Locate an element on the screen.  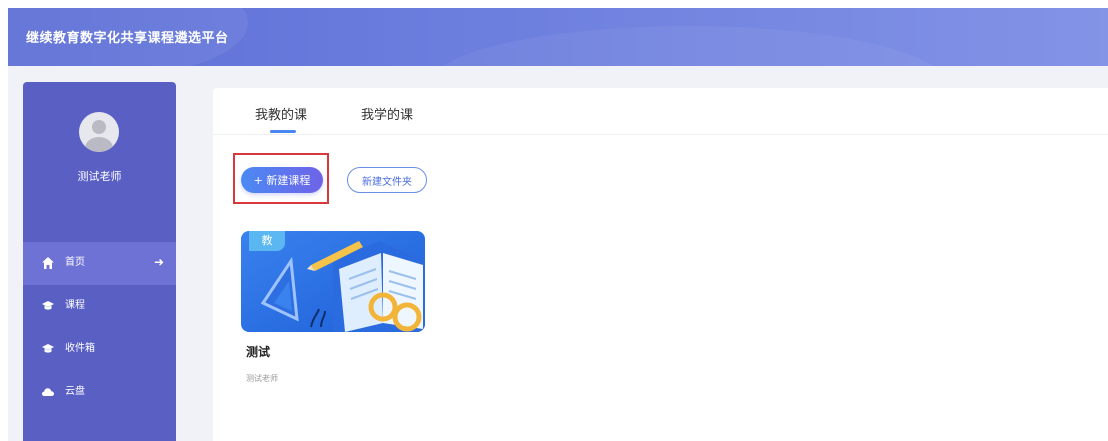
sidebar-item-courses: 课程 is located at coordinates (99, 306).